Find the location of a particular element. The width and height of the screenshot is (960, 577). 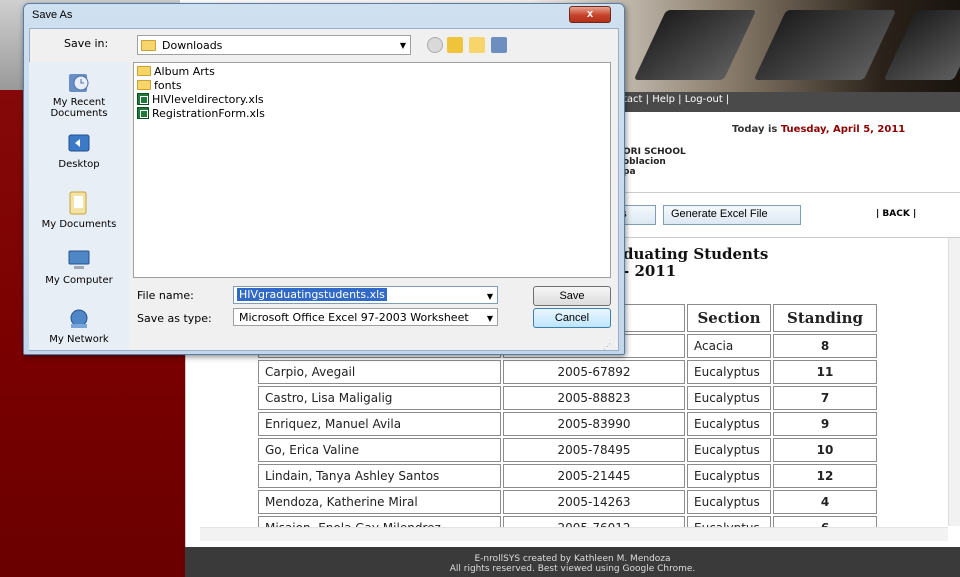

nav-links: tact | Help | Log-out | is located at coordinates (676, 99).